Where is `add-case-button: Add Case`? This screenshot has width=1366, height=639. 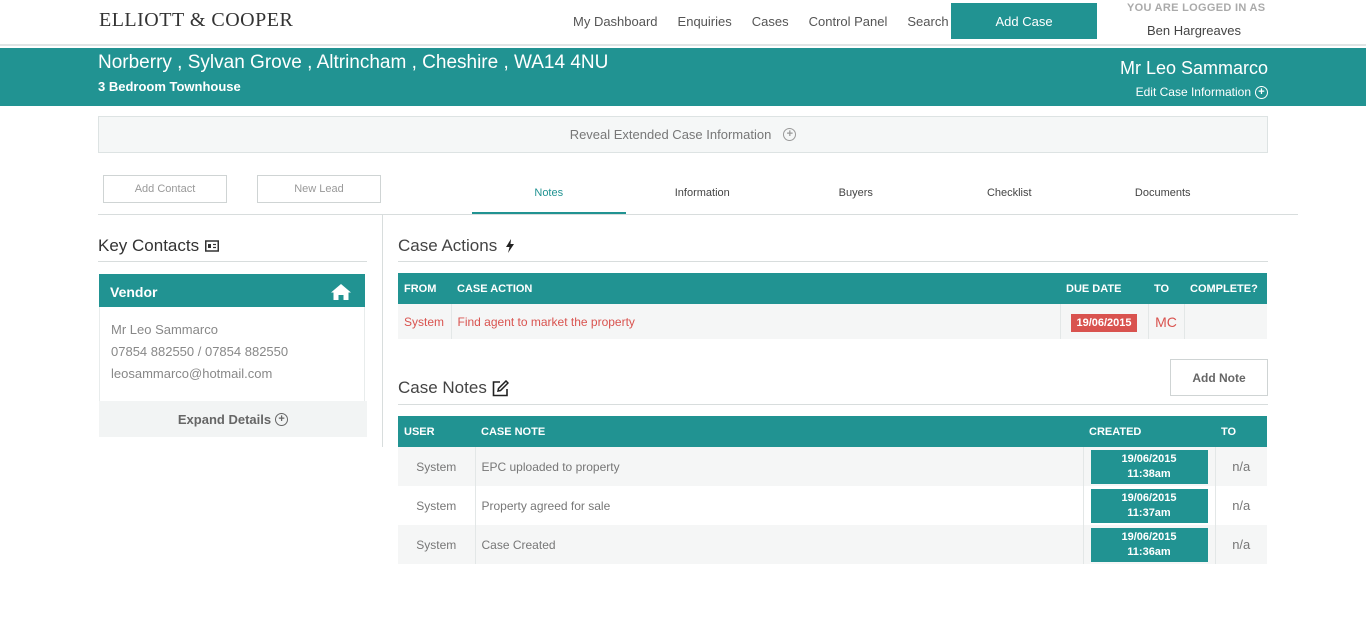
add-case-button: Add Case is located at coordinates (1024, 21).